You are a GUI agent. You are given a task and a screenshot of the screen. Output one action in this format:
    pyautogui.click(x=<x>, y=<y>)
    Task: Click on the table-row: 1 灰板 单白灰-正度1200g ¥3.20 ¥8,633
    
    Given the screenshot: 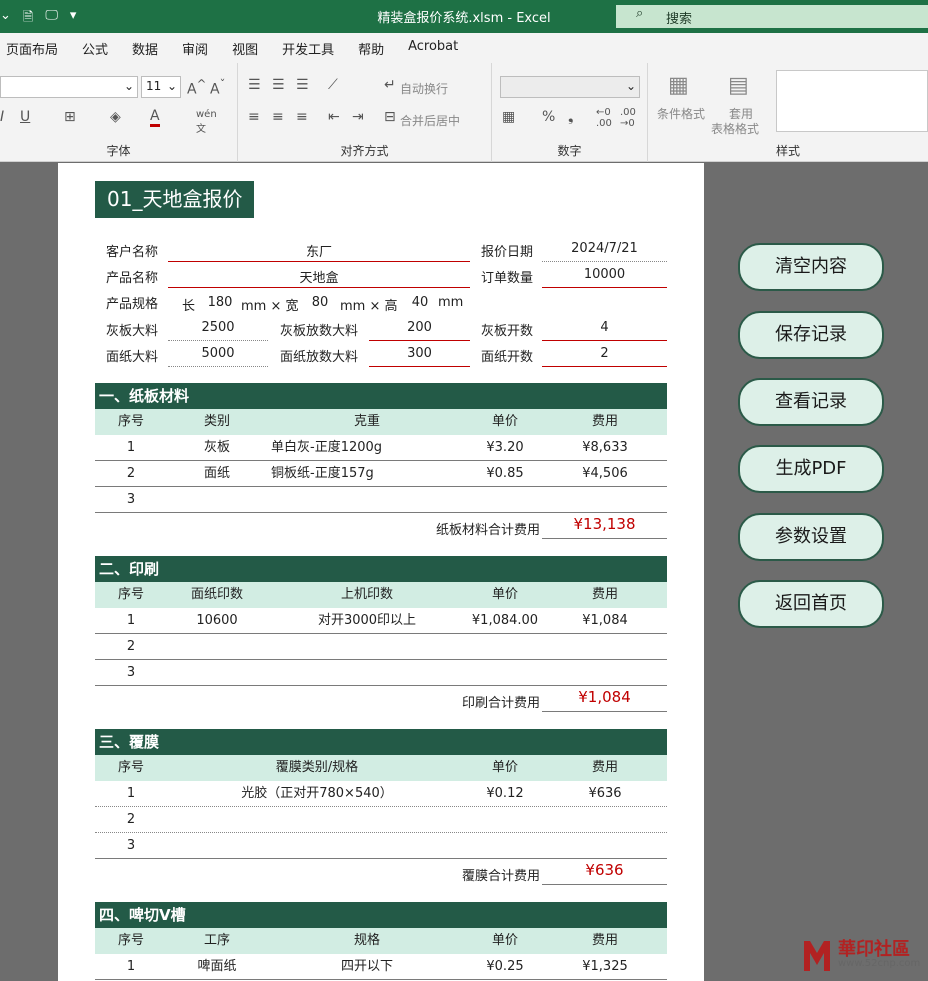 What is the action you would take?
    pyautogui.click(x=381, y=448)
    